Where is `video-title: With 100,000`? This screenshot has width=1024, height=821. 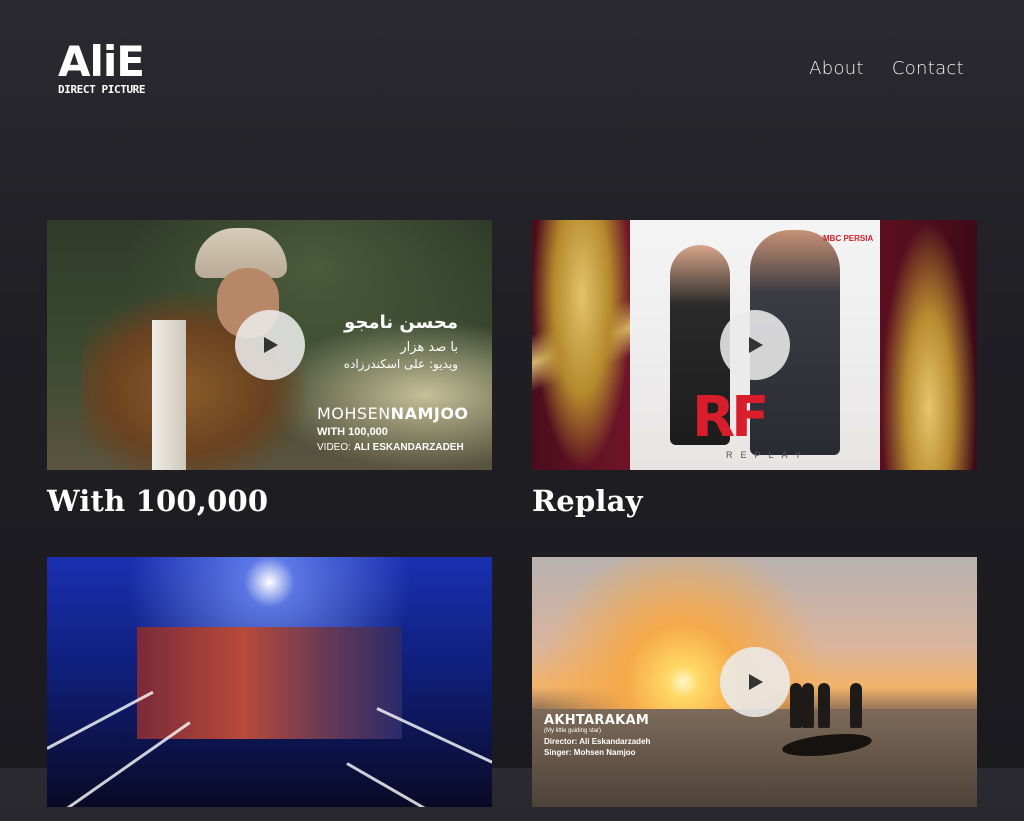 video-title: With 100,000 is located at coordinates (269, 501).